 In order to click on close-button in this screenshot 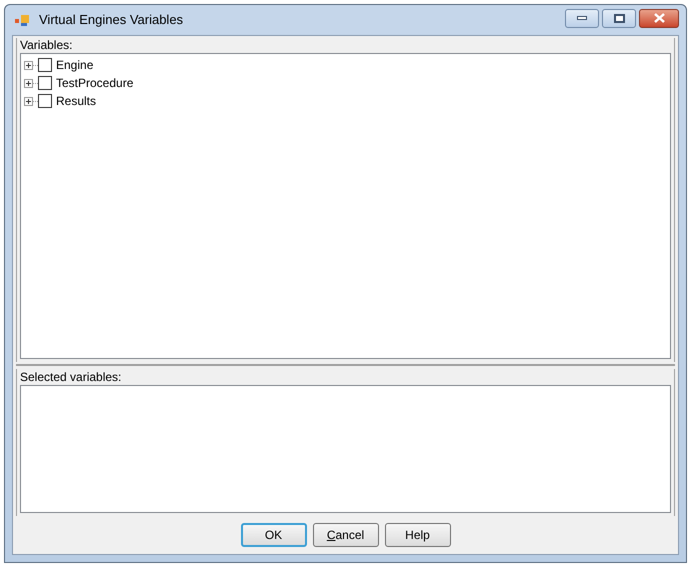, I will do `click(659, 18)`.